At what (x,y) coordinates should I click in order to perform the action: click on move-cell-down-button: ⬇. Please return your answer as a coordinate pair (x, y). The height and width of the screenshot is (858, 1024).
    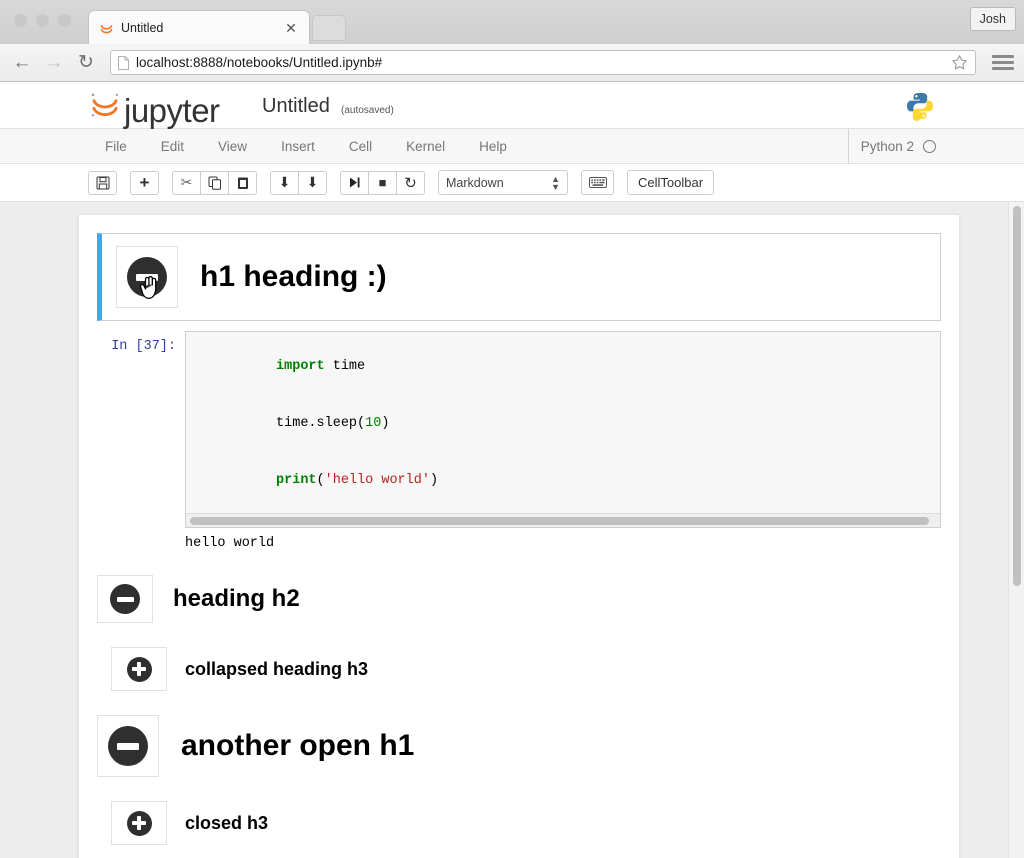
    Looking at the image, I should click on (312, 182).